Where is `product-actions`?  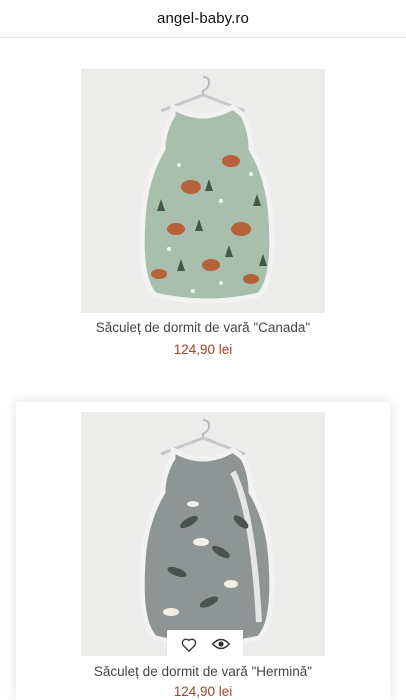 product-actions is located at coordinates (205, 643).